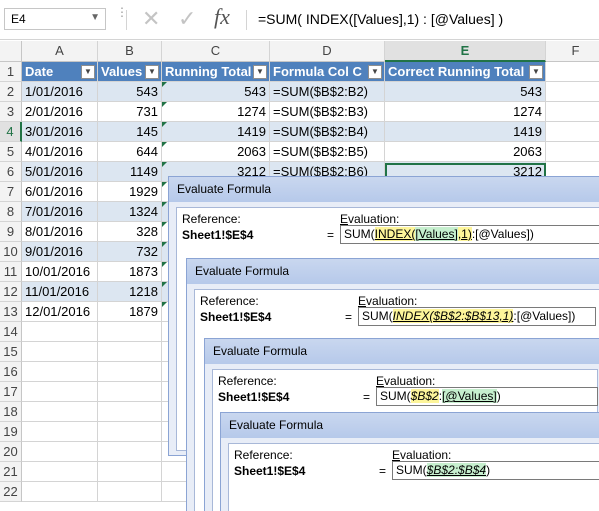  I want to click on table-cell: 731, so click(130, 112).